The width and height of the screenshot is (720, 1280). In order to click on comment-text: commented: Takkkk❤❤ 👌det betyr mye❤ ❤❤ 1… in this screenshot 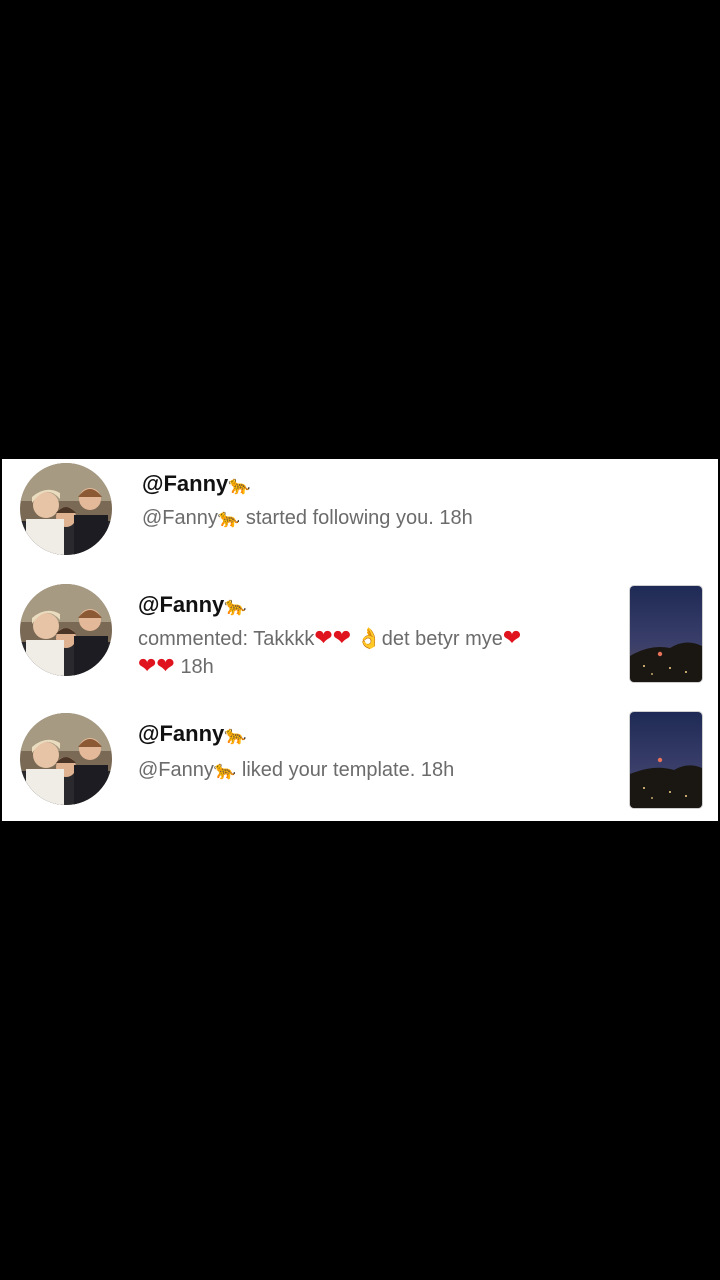, I will do `click(373, 653)`.